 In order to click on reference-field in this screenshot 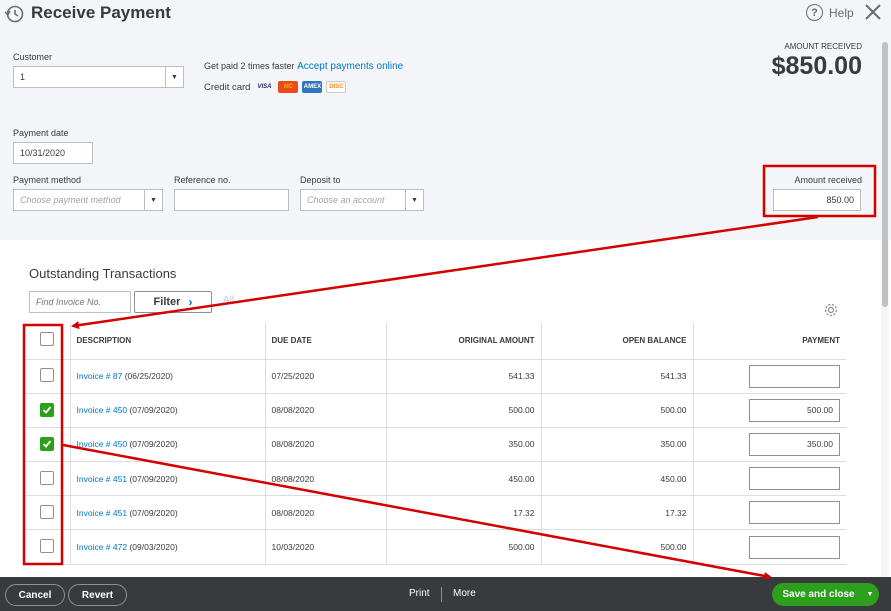, I will do `click(231, 200)`.